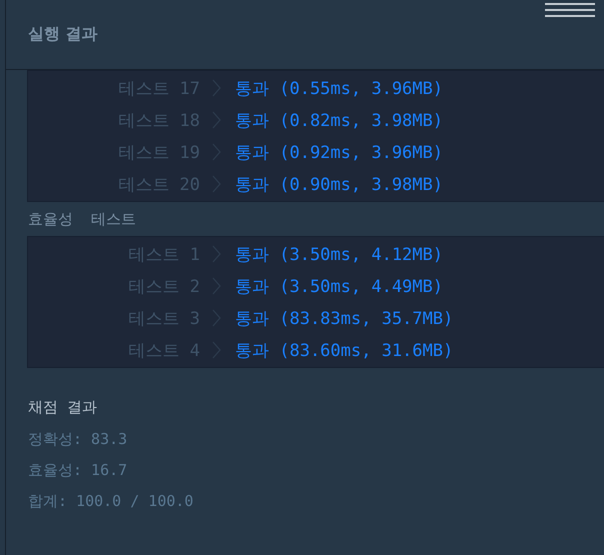  I want to click on test-result: 통과 (0.82ms, 3.98MB), so click(339, 121).